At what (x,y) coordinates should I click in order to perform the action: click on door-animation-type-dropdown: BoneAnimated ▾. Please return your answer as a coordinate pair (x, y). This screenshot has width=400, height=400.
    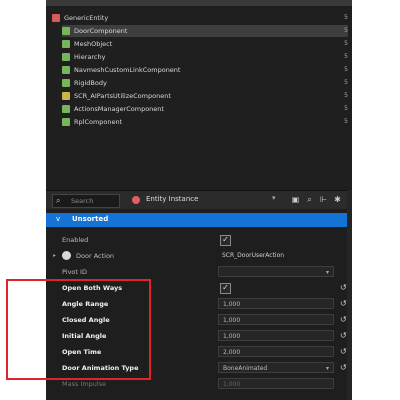
    Looking at the image, I should click on (276, 367).